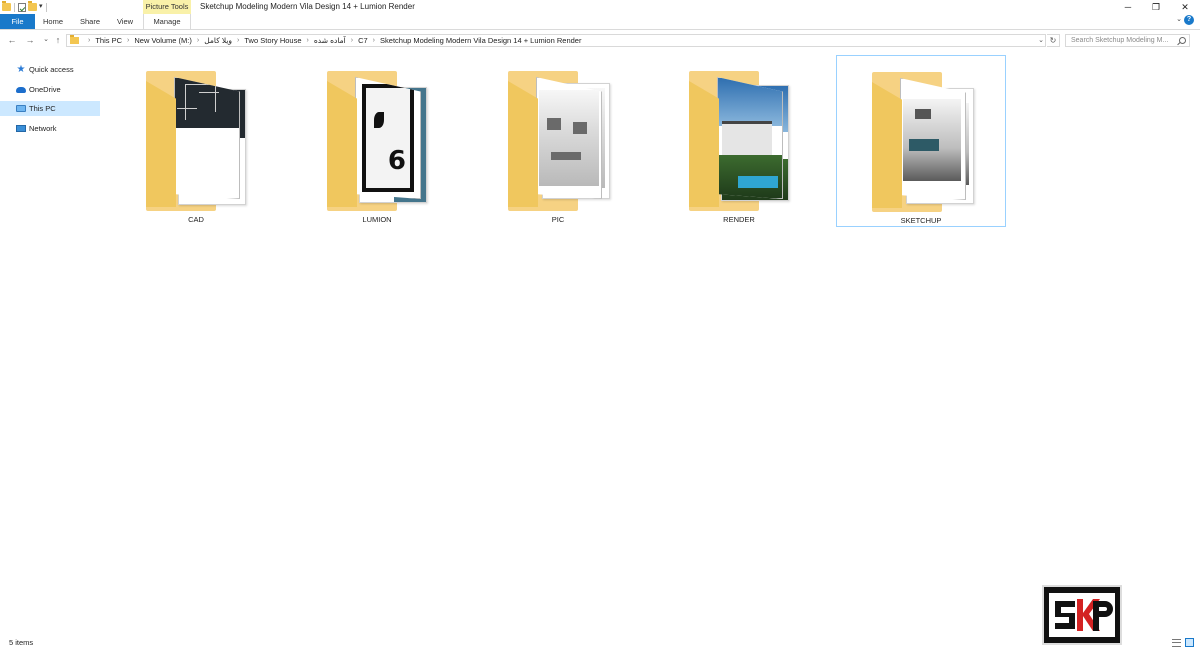  Describe the element at coordinates (163, 40) in the screenshot. I see `breadcrumb-new-volume: New Volume (M:)` at that location.